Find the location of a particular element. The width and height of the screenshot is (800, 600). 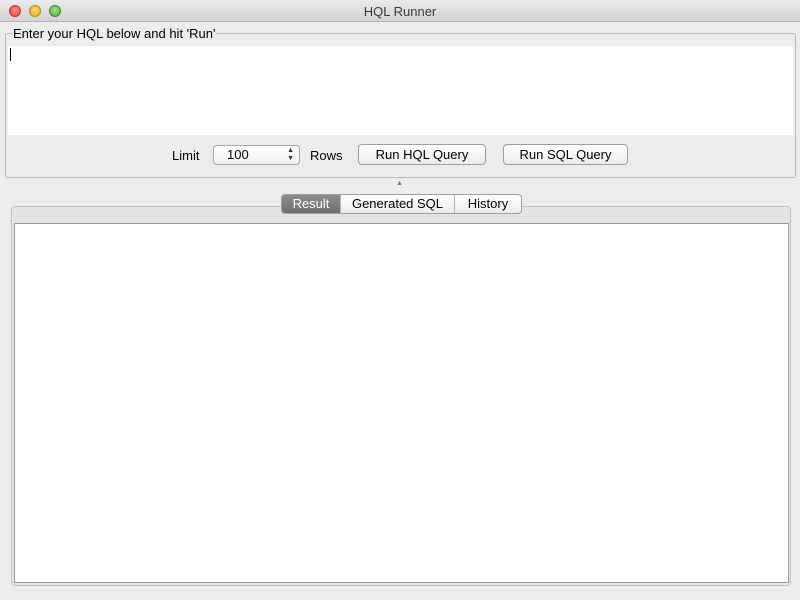

tab-bar: Result Generated SQL History is located at coordinates (401, 204).